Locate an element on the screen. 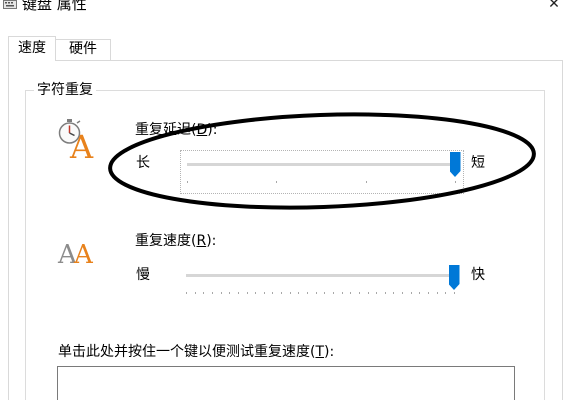  tab-label: 速度 is located at coordinates (32, 48).